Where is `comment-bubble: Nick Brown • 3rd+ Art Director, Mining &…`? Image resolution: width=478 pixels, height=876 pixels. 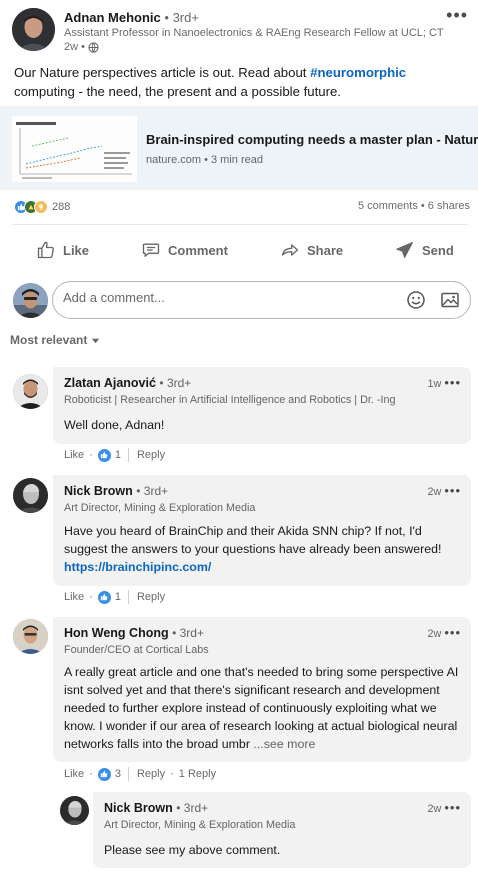 comment-bubble: Nick Brown • 3rd+ Art Director, Mining &… is located at coordinates (262, 530).